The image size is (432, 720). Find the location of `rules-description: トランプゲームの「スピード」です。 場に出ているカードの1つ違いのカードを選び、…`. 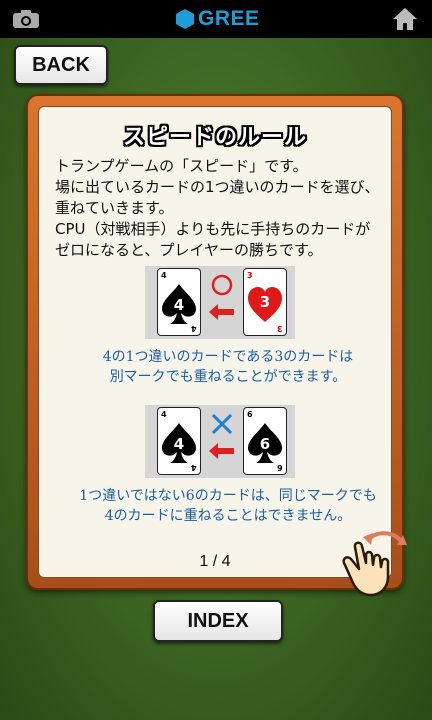

rules-description: トランプゲームの「スピード」です。 場に出ているカードの1つ違いのカードを選び、… is located at coordinates (225, 208).